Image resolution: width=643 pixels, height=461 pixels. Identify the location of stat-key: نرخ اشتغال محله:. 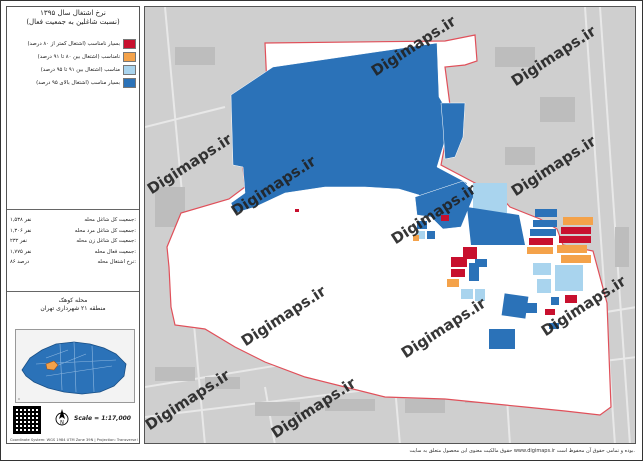
(116, 262).